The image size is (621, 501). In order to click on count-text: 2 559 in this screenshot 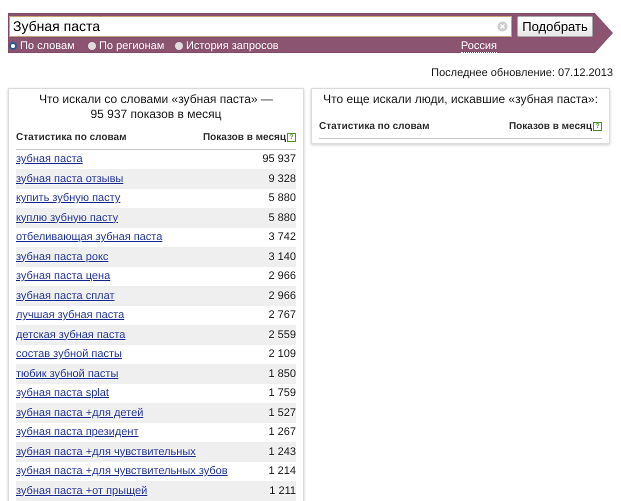, I will do `click(282, 335)`.